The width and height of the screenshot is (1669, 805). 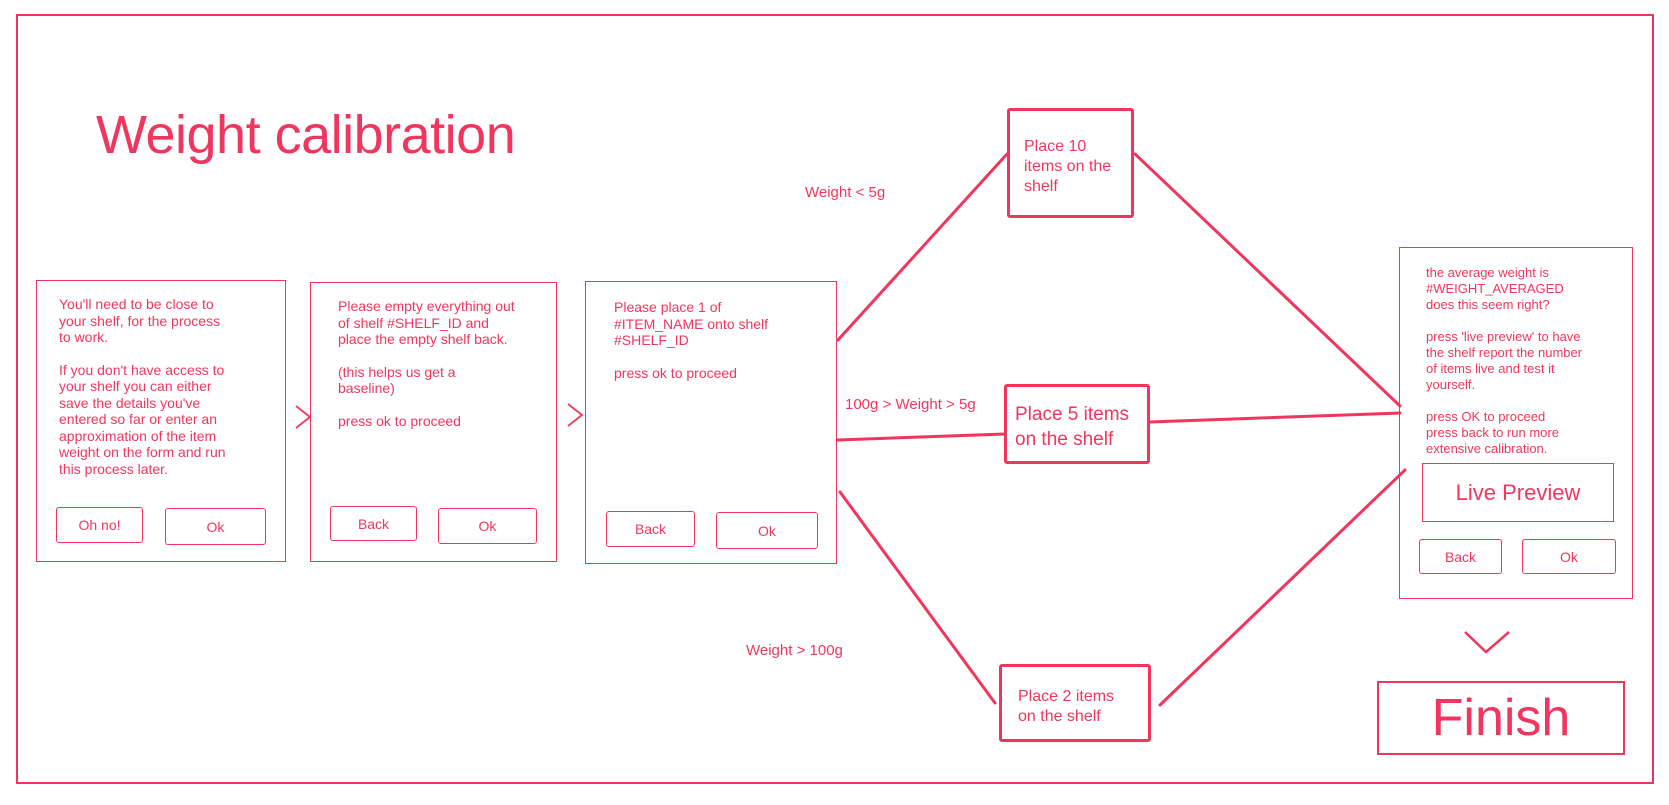 I want to click on branch-condition-heavy: Weight > 100g, so click(x=794, y=650).